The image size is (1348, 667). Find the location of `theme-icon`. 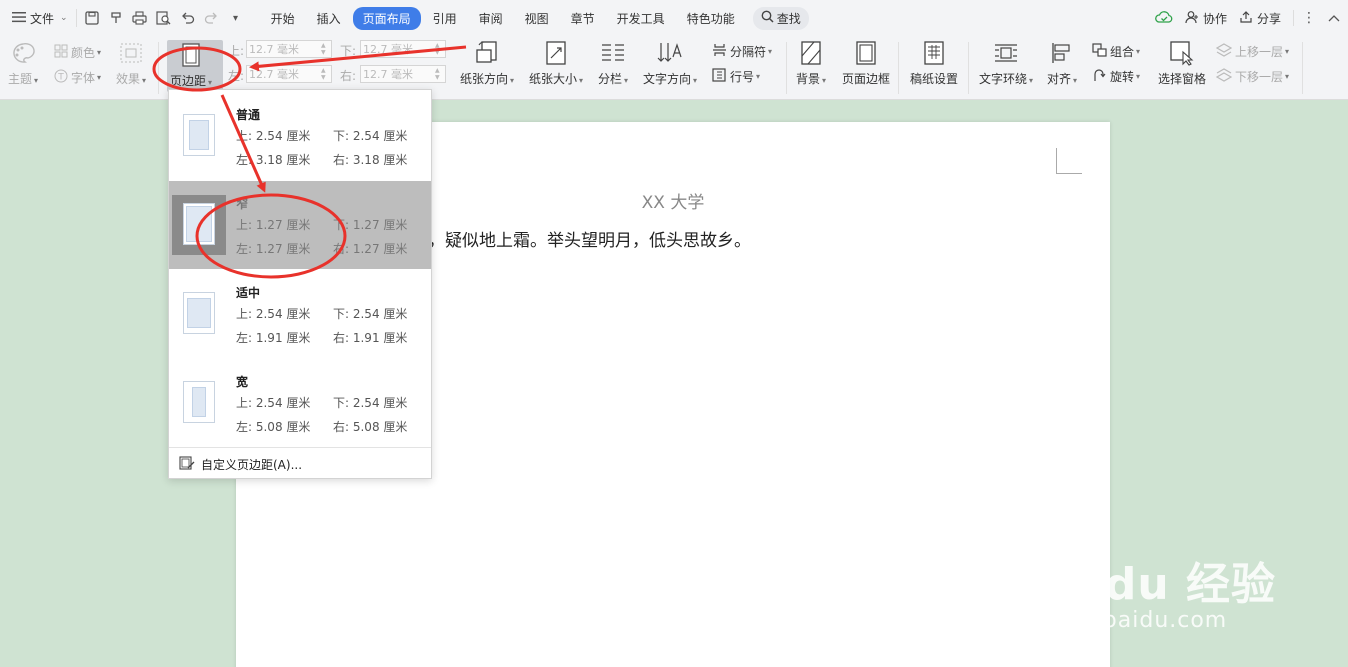

theme-icon is located at coordinates (23, 53).